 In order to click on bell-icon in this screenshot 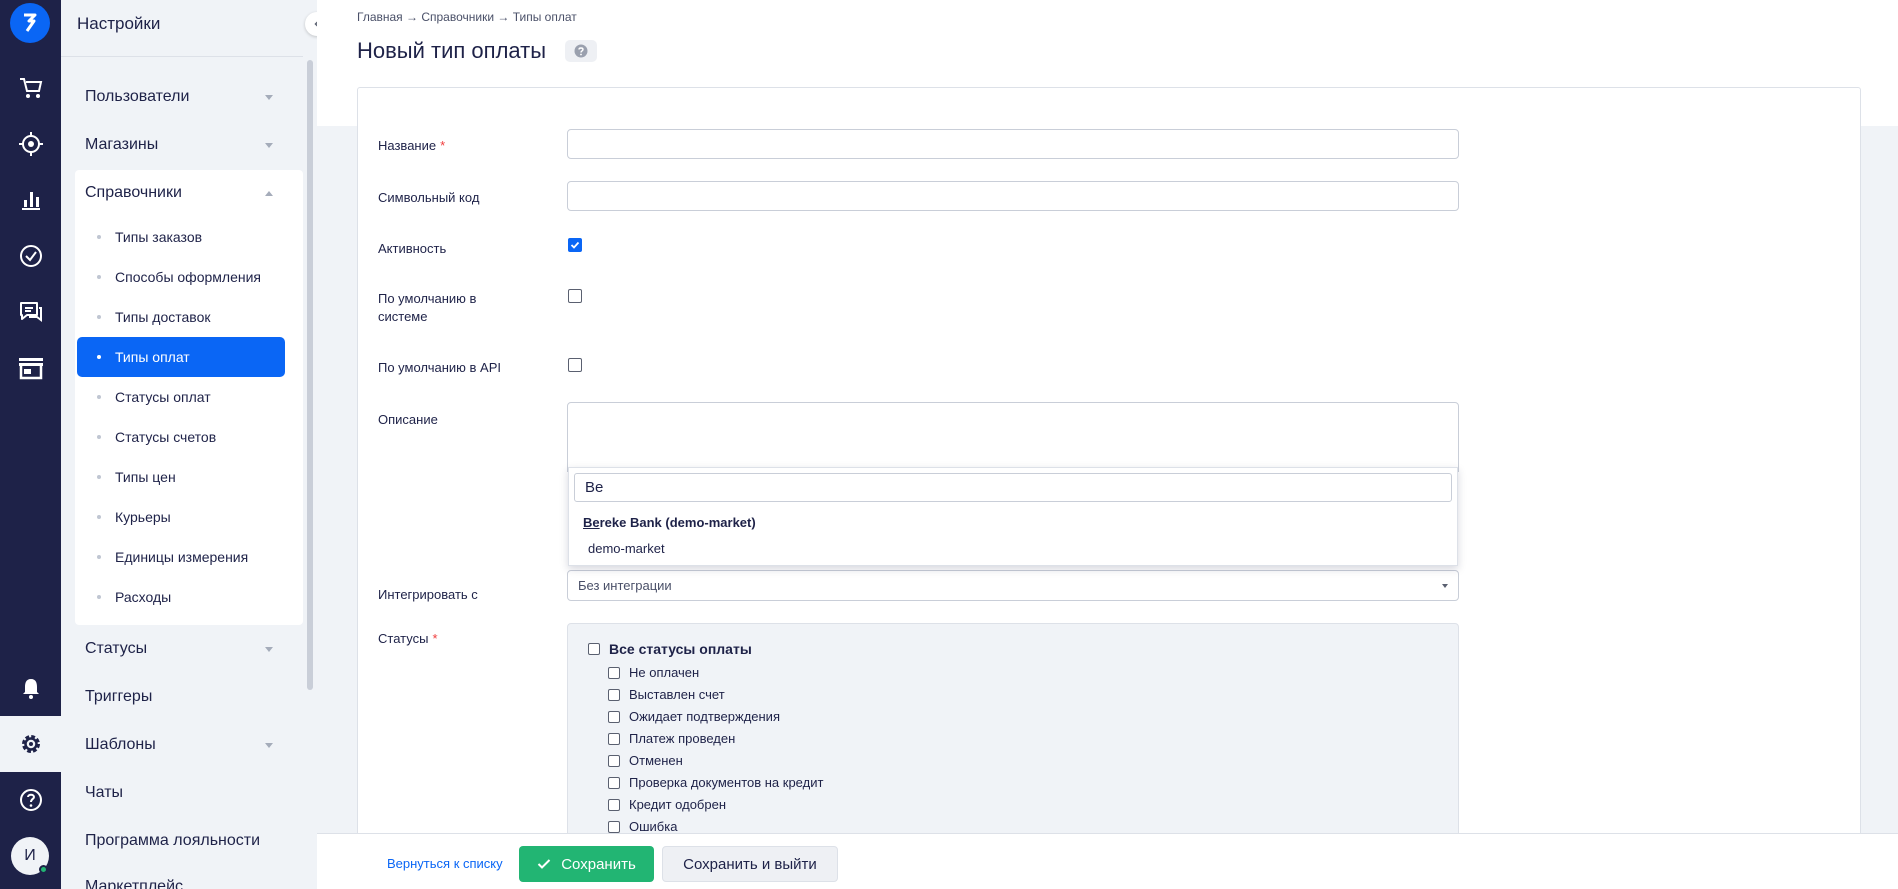, I will do `click(30, 688)`.